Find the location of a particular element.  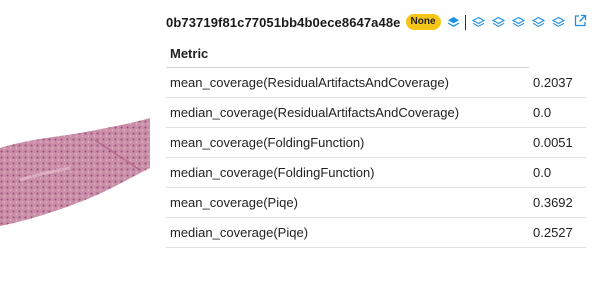

external-link-icon is located at coordinates (580, 21).